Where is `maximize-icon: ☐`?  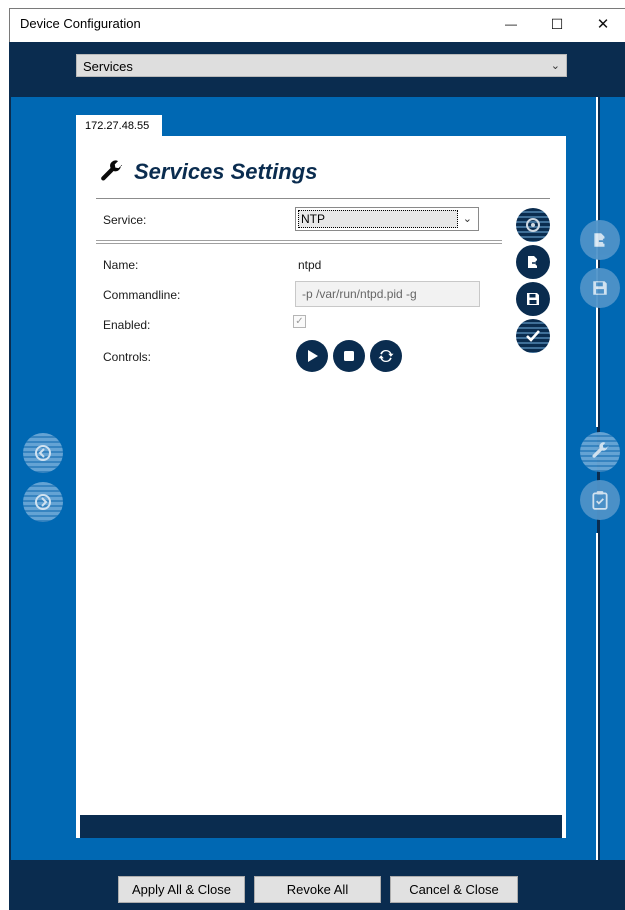 maximize-icon: ☐ is located at coordinates (557, 23).